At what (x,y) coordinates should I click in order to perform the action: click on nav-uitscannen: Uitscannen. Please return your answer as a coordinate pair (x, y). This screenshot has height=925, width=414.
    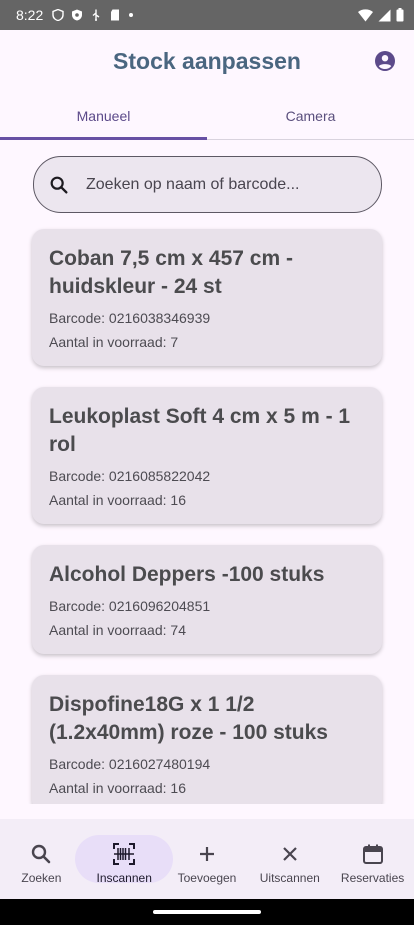
    Looking at the image, I should click on (289, 859).